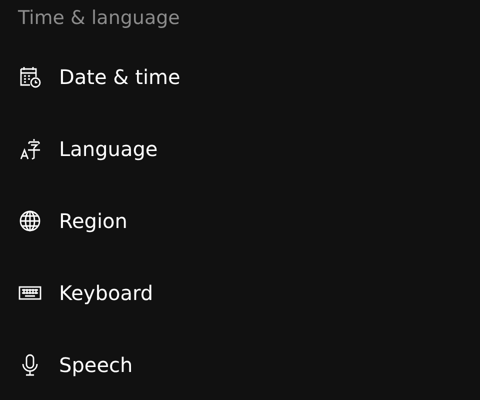 The height and width of the screenshot is (400, 480). What do you see at coordinates (99, 18) in the screenshot?
I see `page-title: Time & language` at bounding box center [99, 18].